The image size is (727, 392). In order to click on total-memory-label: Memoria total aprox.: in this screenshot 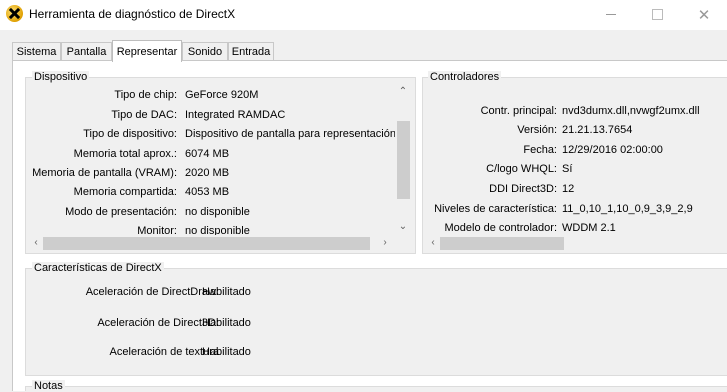, I will do `click(125, 154)`.